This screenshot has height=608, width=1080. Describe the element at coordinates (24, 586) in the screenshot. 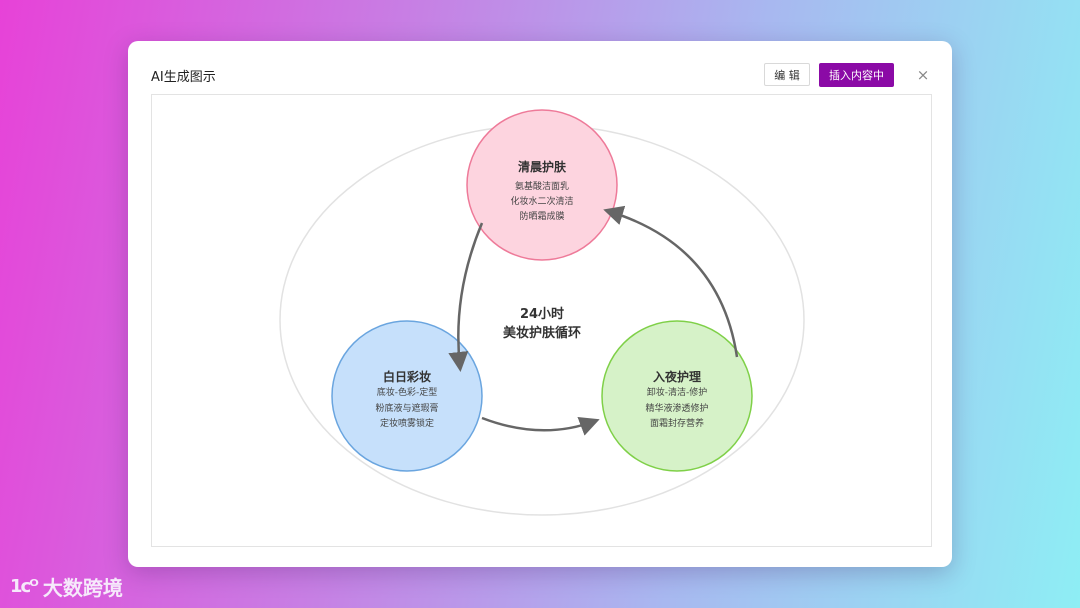

I see `brand-logo-icon: 1ᴄᴼ` at that location.